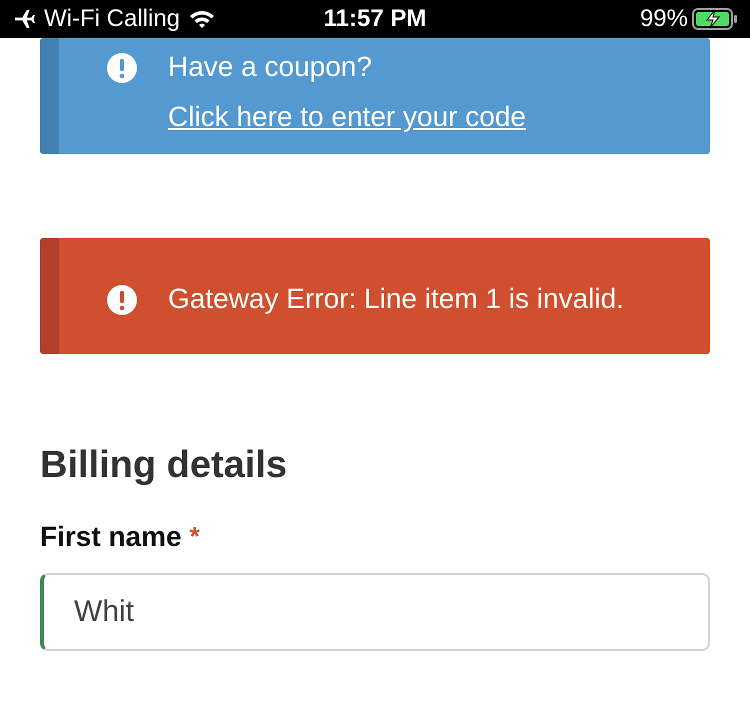  Describe the element at coordinates (202, 19) in the screenshot. I see `wifi-icon` at that location.